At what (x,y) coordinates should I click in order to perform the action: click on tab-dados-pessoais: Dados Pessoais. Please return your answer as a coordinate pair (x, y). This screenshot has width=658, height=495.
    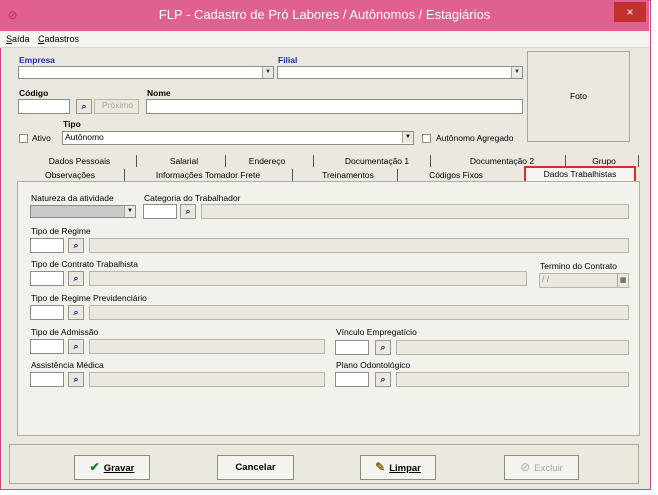
    Looking at the image, I should click on (79, 161).